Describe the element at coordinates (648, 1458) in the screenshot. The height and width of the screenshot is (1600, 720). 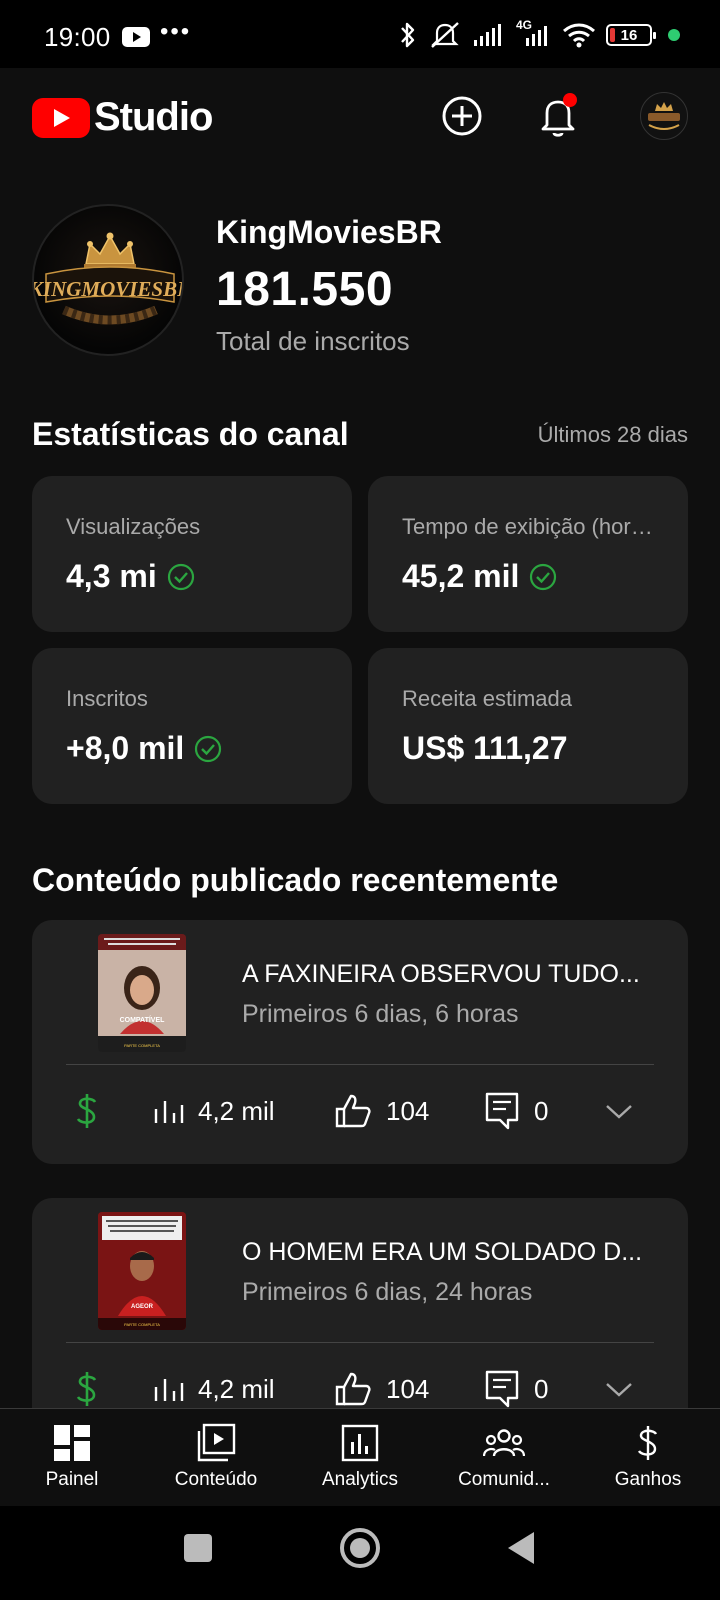
I see `nav-item-ganhos: Ganhos` at that location.